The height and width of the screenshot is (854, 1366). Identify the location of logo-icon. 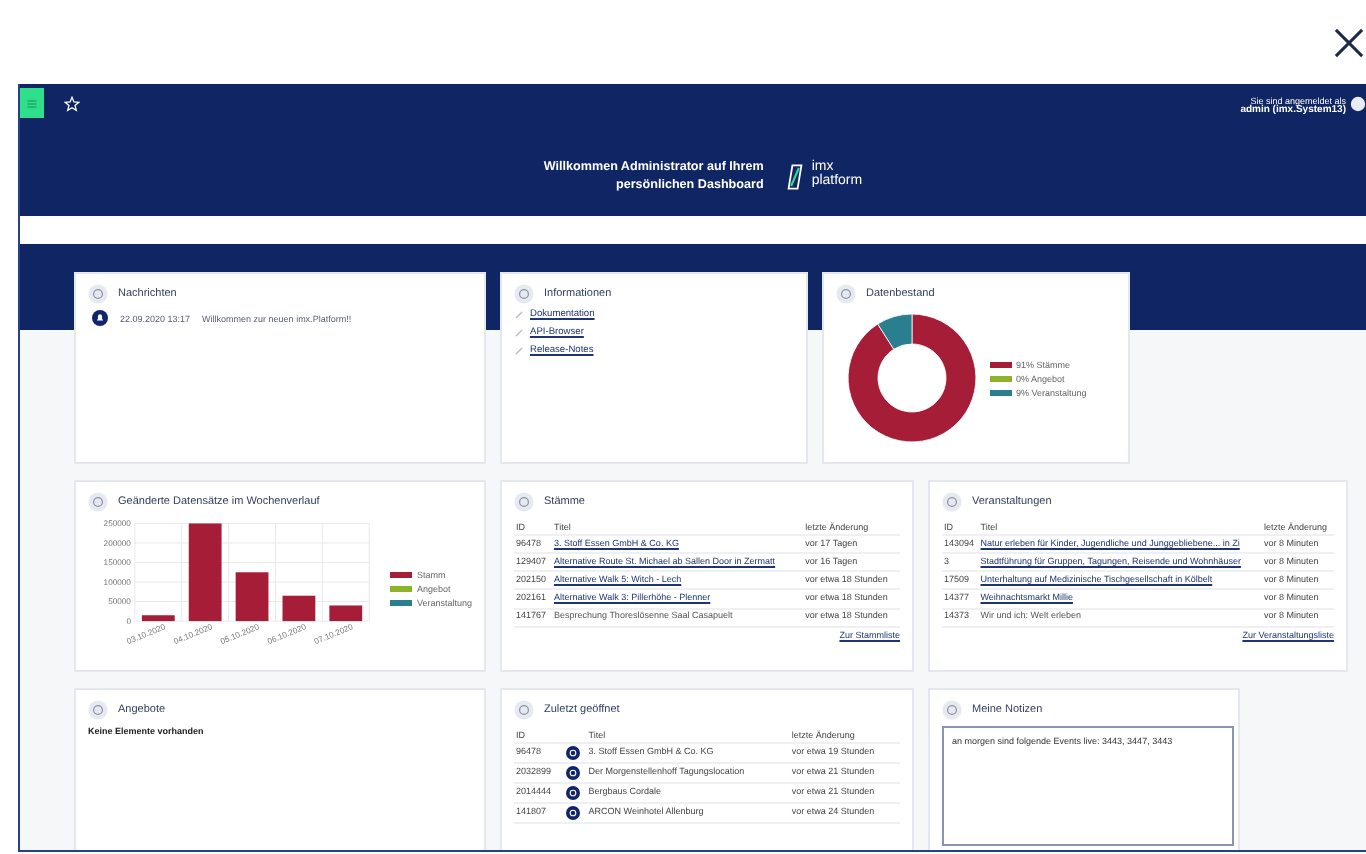
(794, 176).